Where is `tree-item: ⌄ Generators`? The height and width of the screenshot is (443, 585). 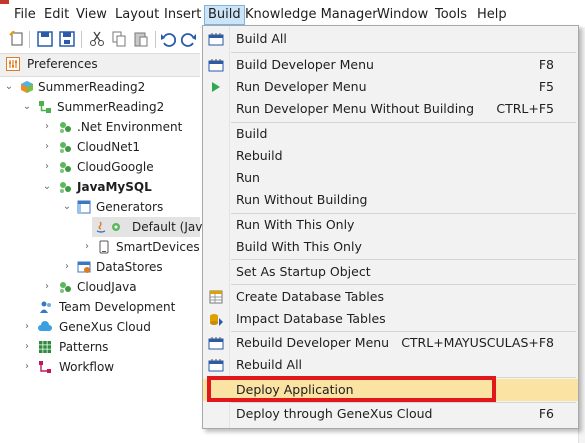
tree-item: ⌄ Generators is located at coordinates (100, 207).